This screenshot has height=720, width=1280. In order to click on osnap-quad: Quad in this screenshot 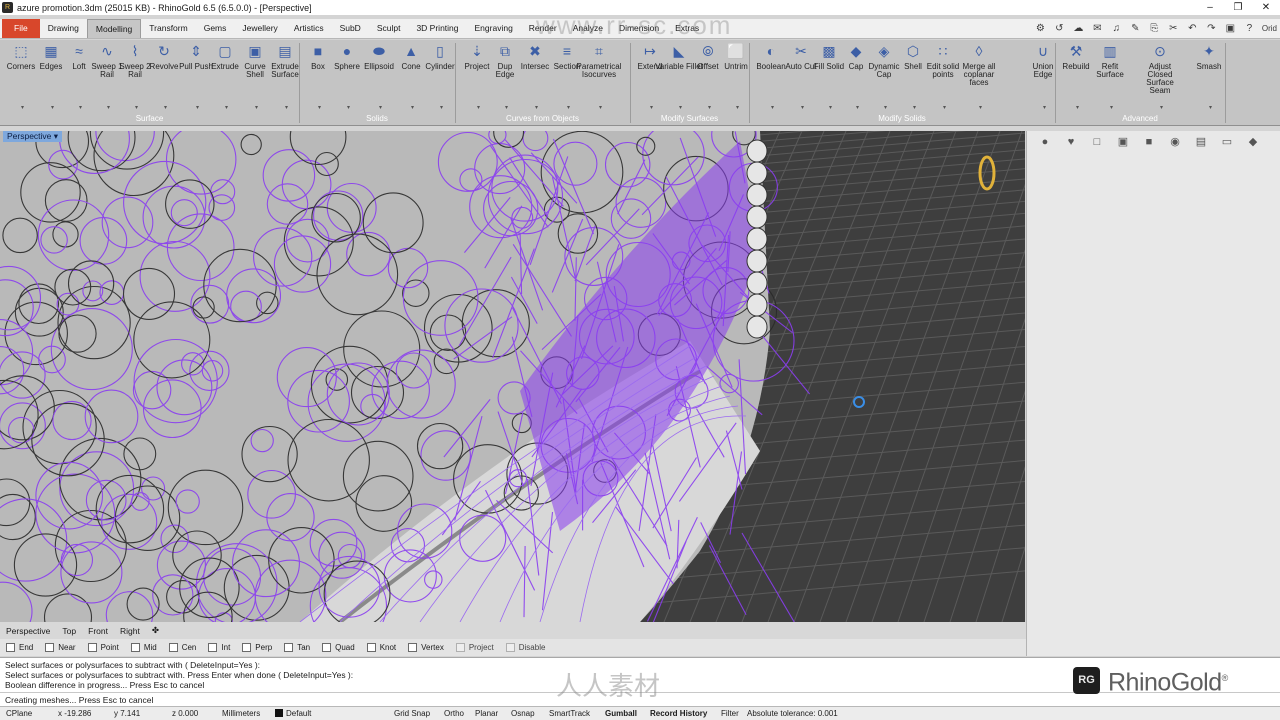, I will do `click(335, 647)`.